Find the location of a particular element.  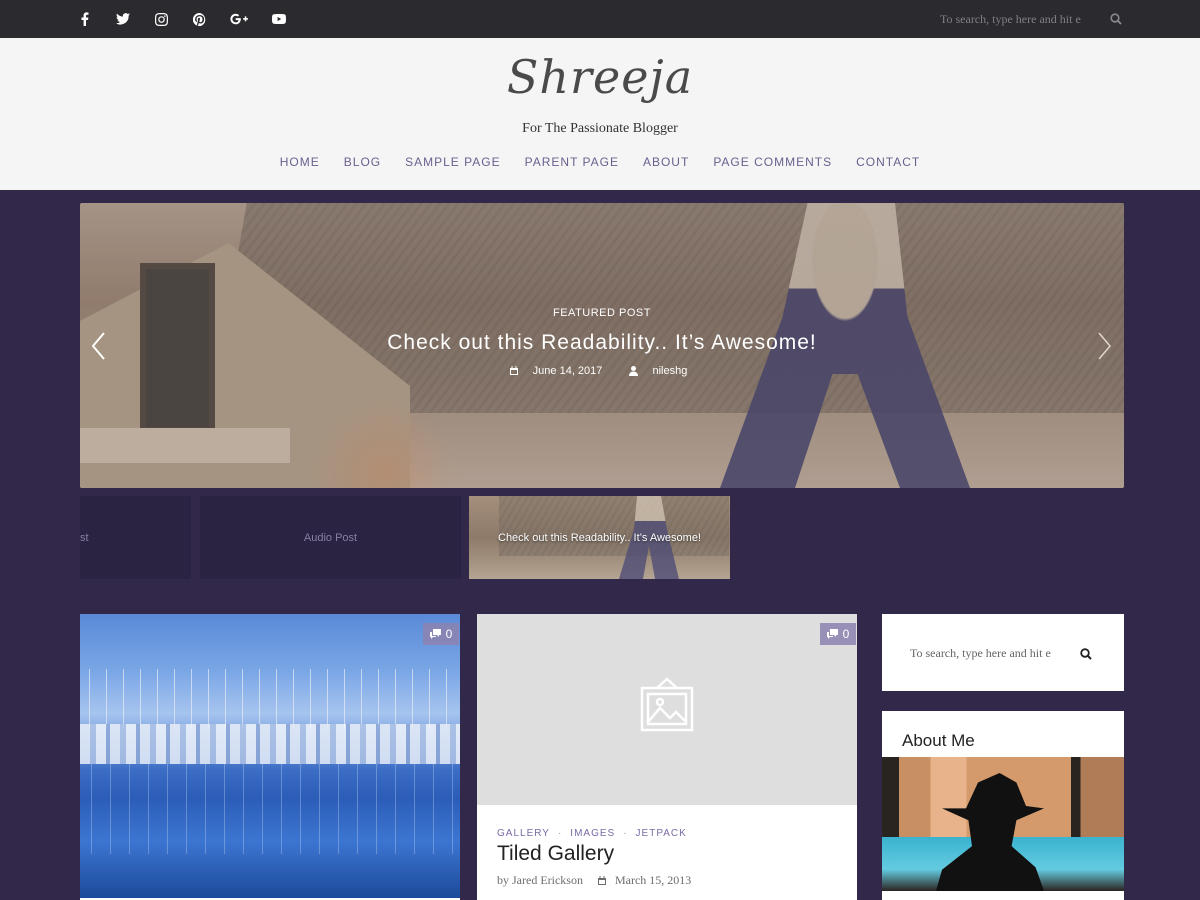

nav-contact: CONTACT is located at coordinates (888, 162).